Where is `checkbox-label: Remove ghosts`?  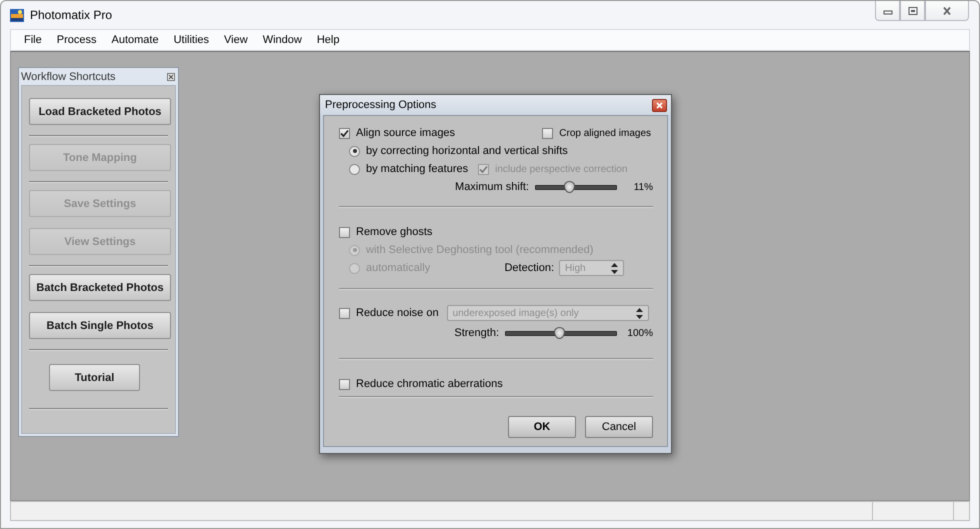 checkbox-label: Remove ghosts is located at coordinates (394, 232).